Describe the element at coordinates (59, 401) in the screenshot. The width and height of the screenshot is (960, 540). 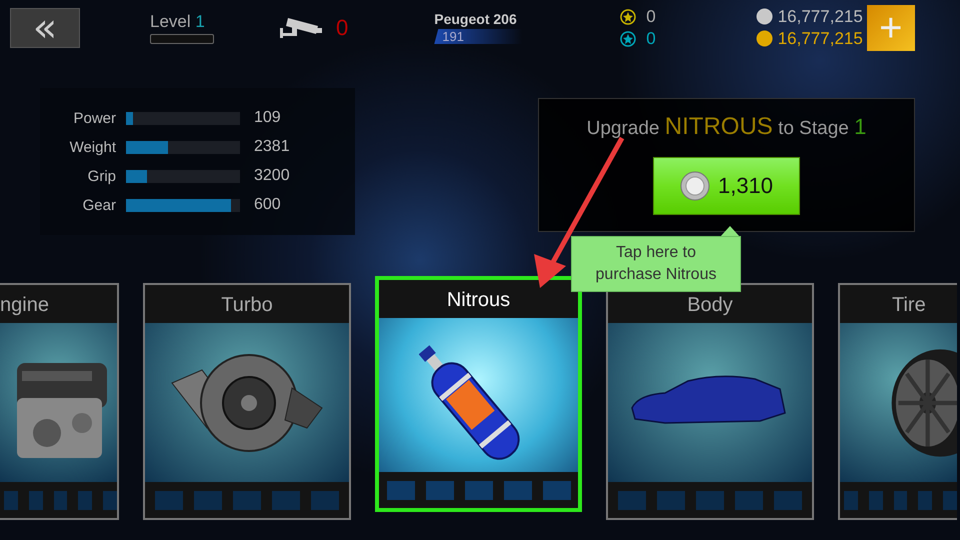
I see `part-card: ngine` at that location.